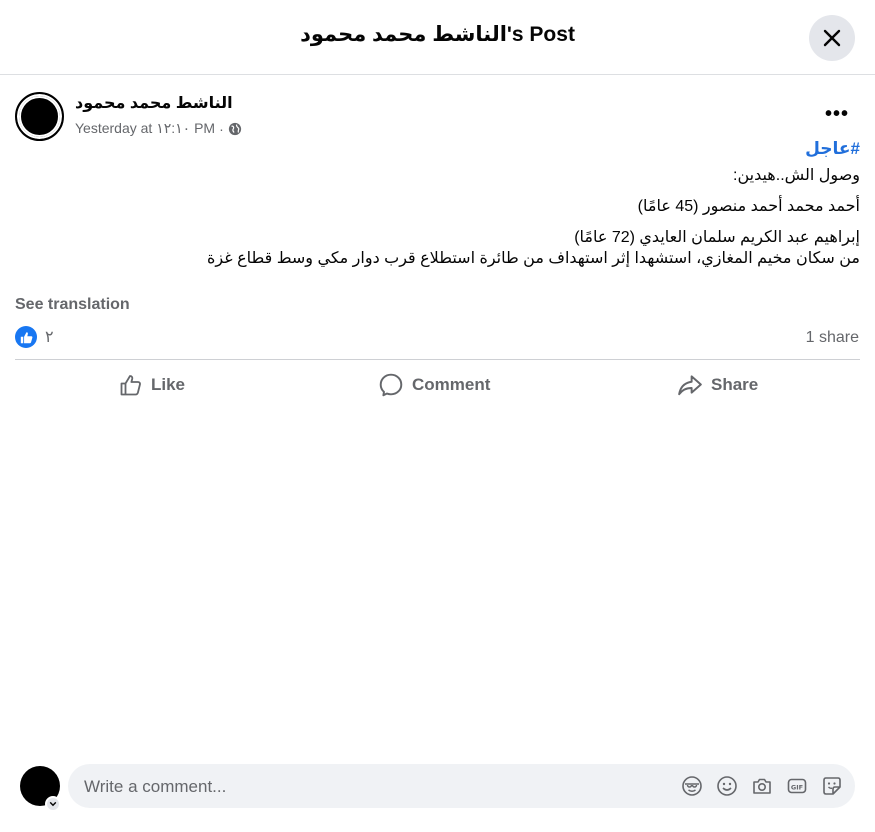  What do you see at coordinates (832, 338) in the screenshot?
I see `share-count: 1 share` at bounding box center [832, 338].